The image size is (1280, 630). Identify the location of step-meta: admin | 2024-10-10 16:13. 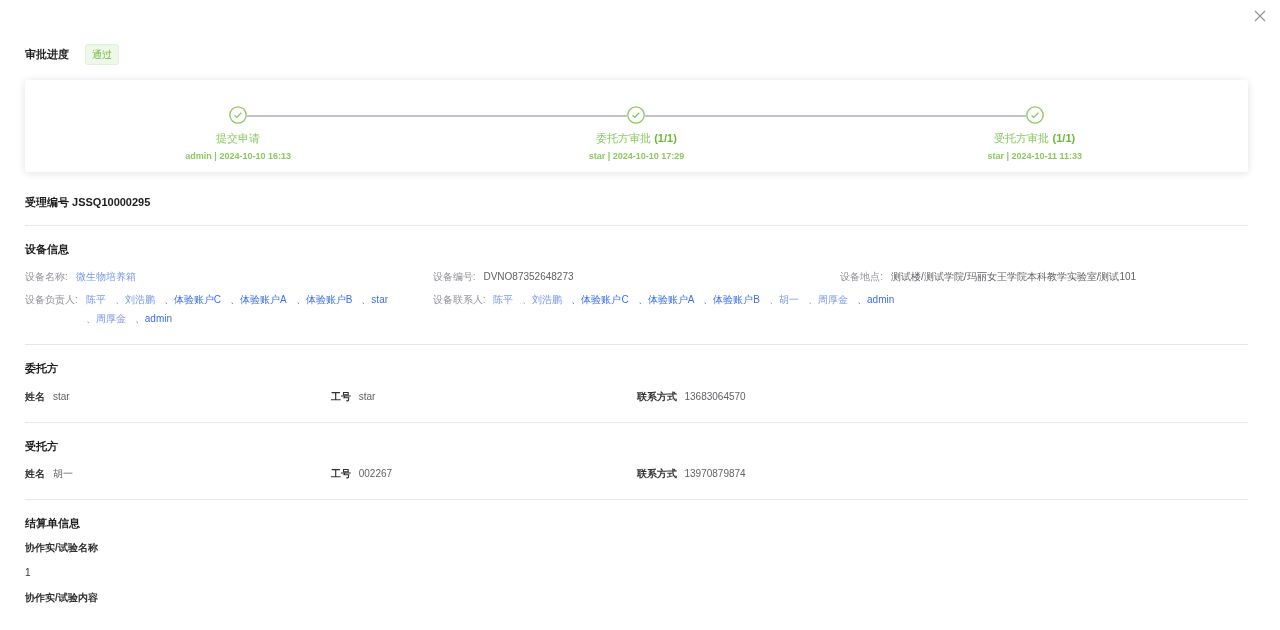
(238, 156).